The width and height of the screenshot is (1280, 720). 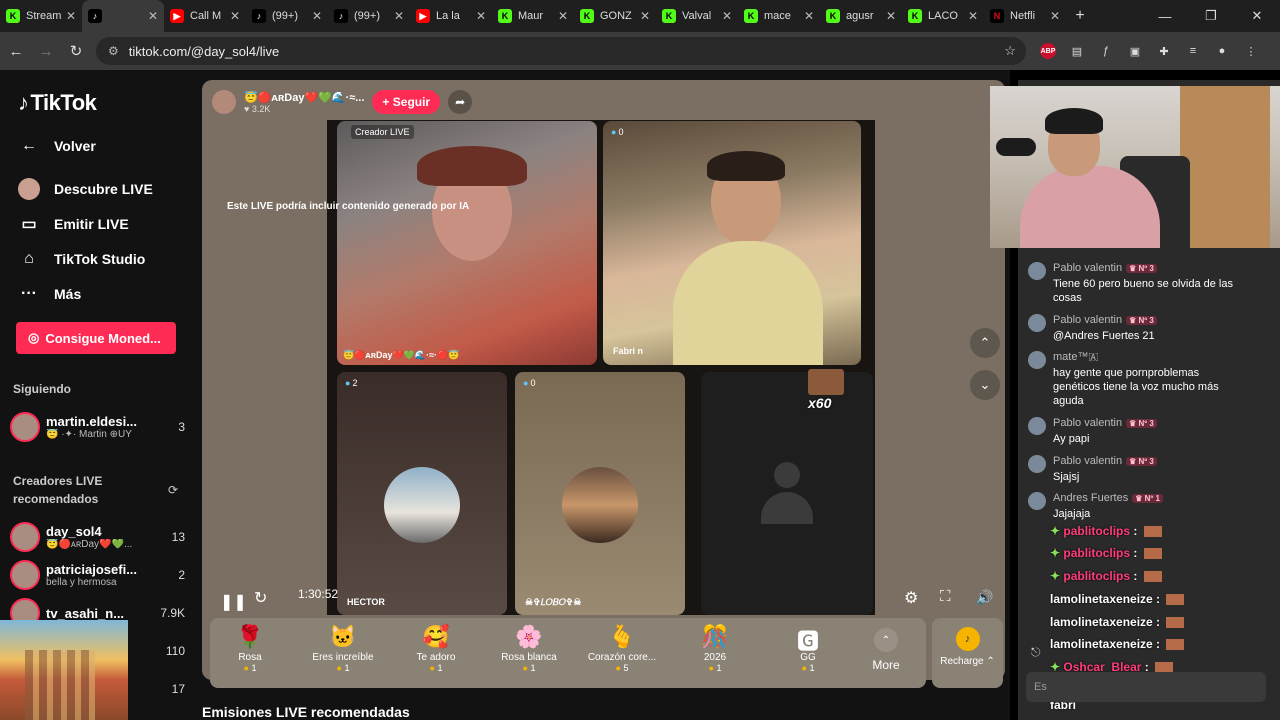 What do you see at coordinates (561, 51) in the screenshot?
I see `url-field: ⚙ tiktok.com/@day_sol4/live ☆` at bounding box center [561, 51].